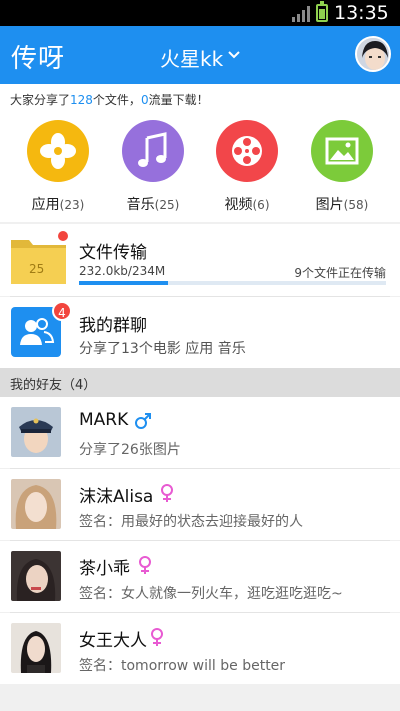  Describe the element at coordinates (58, 151) in the screenshot. I see `apps-icon` at that location.